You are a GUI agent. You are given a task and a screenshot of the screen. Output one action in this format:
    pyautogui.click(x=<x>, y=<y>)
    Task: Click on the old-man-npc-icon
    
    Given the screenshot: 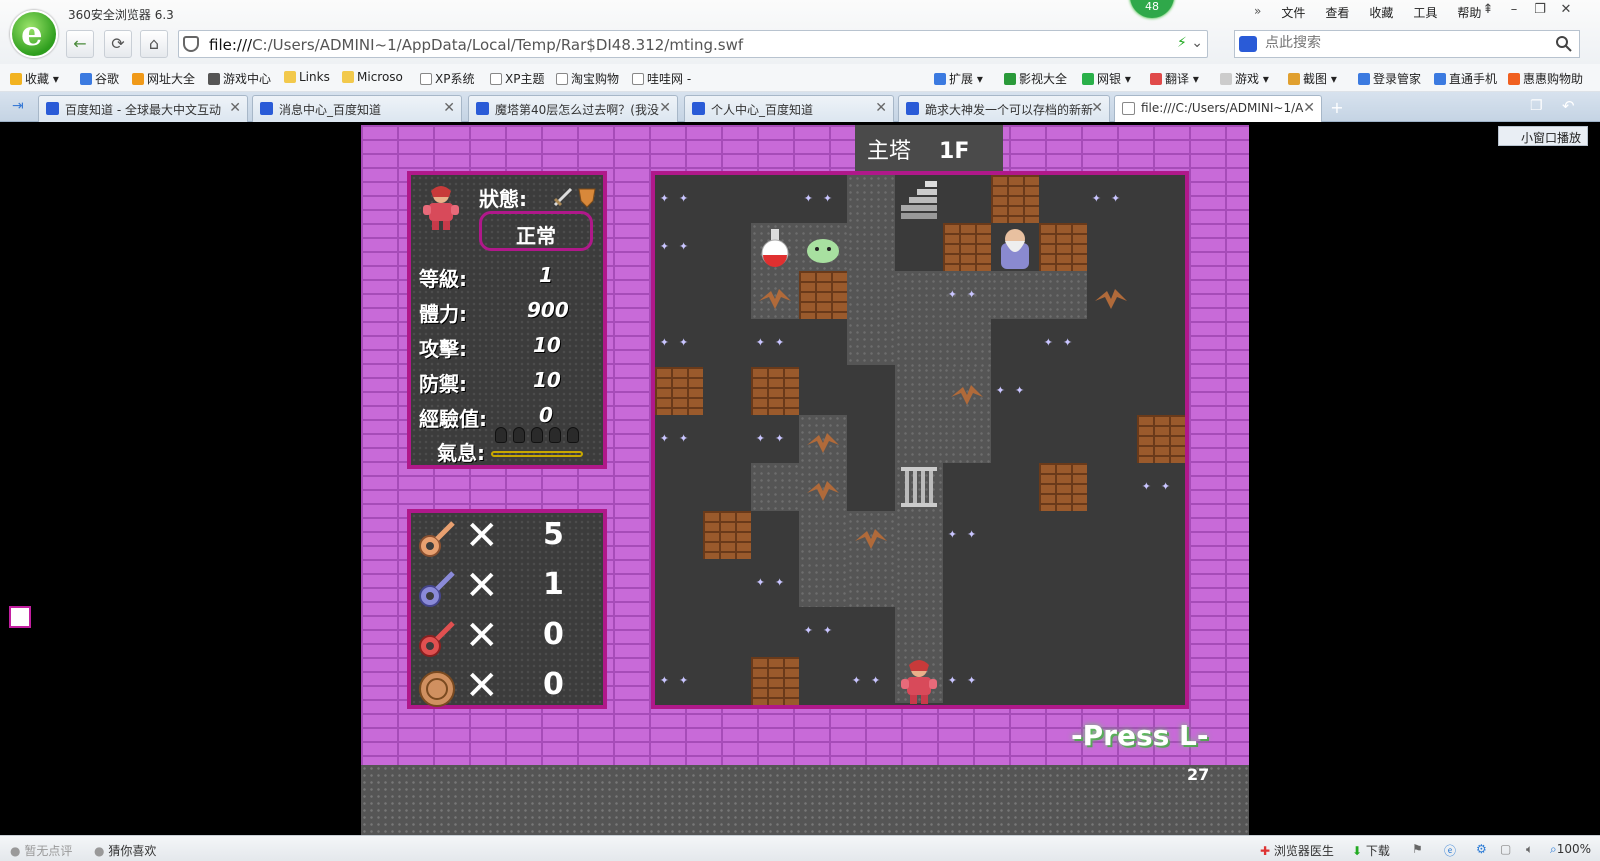 What is the action you would take?
    pyautogui.click(x=1015, y=247)
    